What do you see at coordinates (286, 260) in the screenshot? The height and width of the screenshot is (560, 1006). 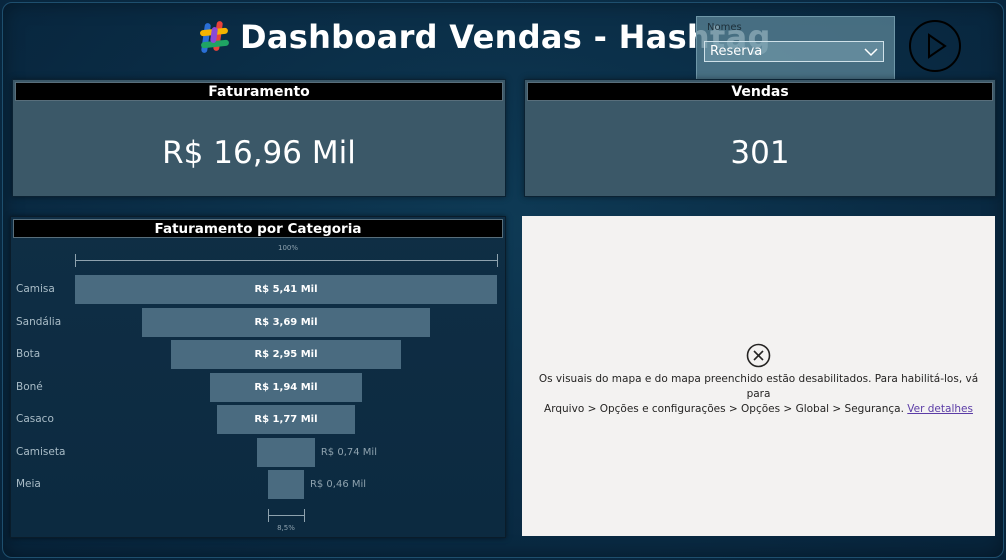 I see `top-scale-line` at bounding box center [286, 260].